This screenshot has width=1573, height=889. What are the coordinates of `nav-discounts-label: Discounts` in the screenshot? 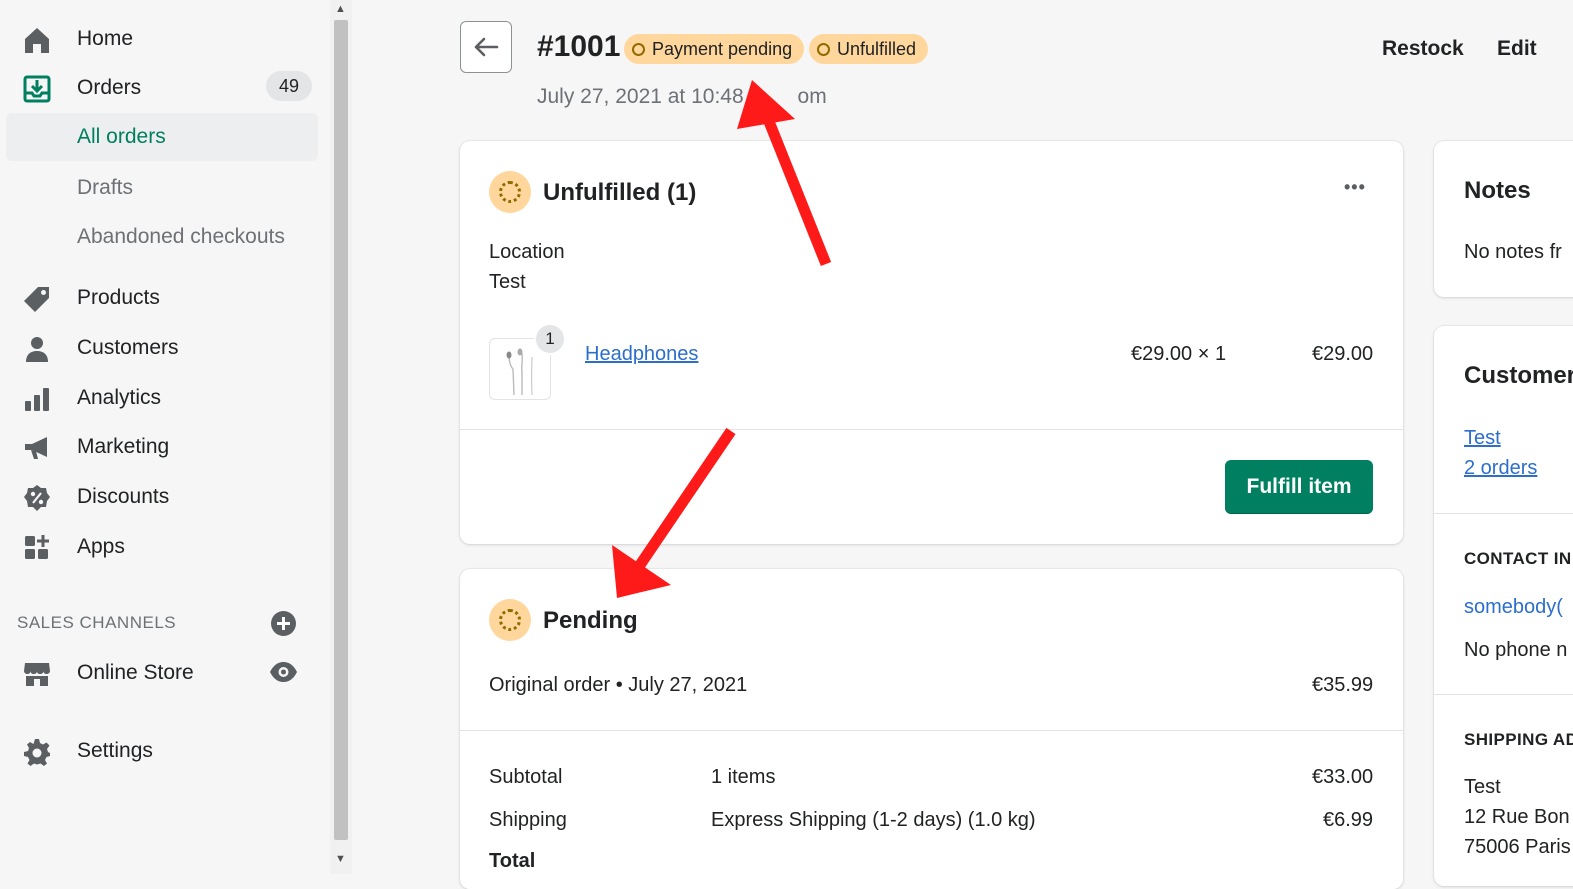 It's located at (123, 496).